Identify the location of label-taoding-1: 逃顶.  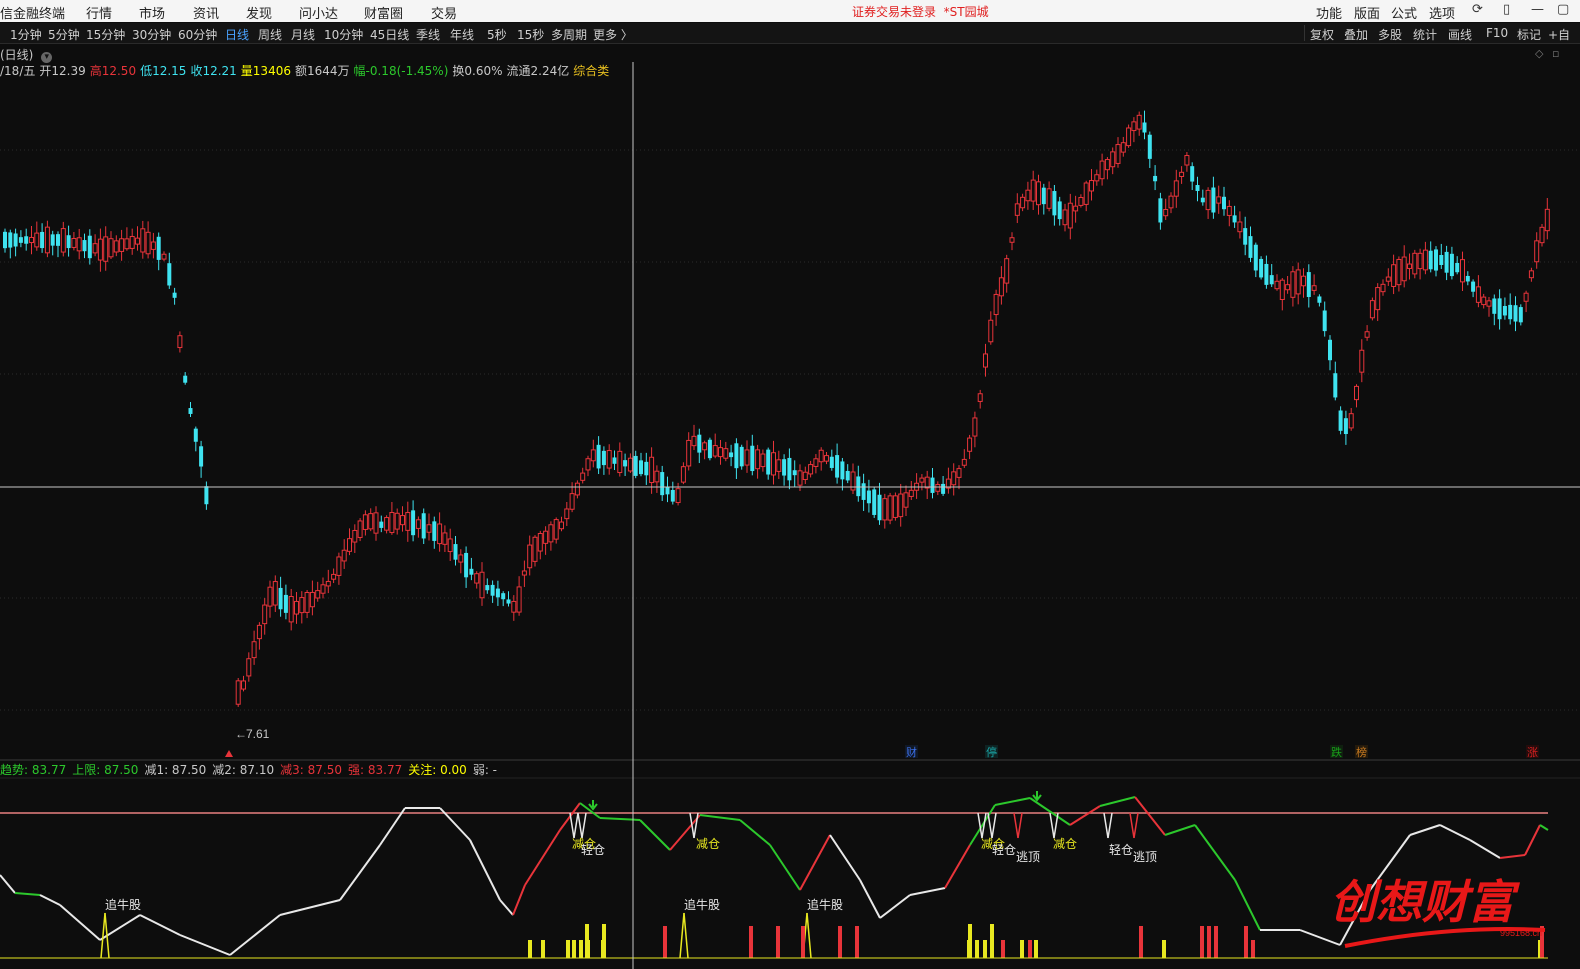
(1028, 857).